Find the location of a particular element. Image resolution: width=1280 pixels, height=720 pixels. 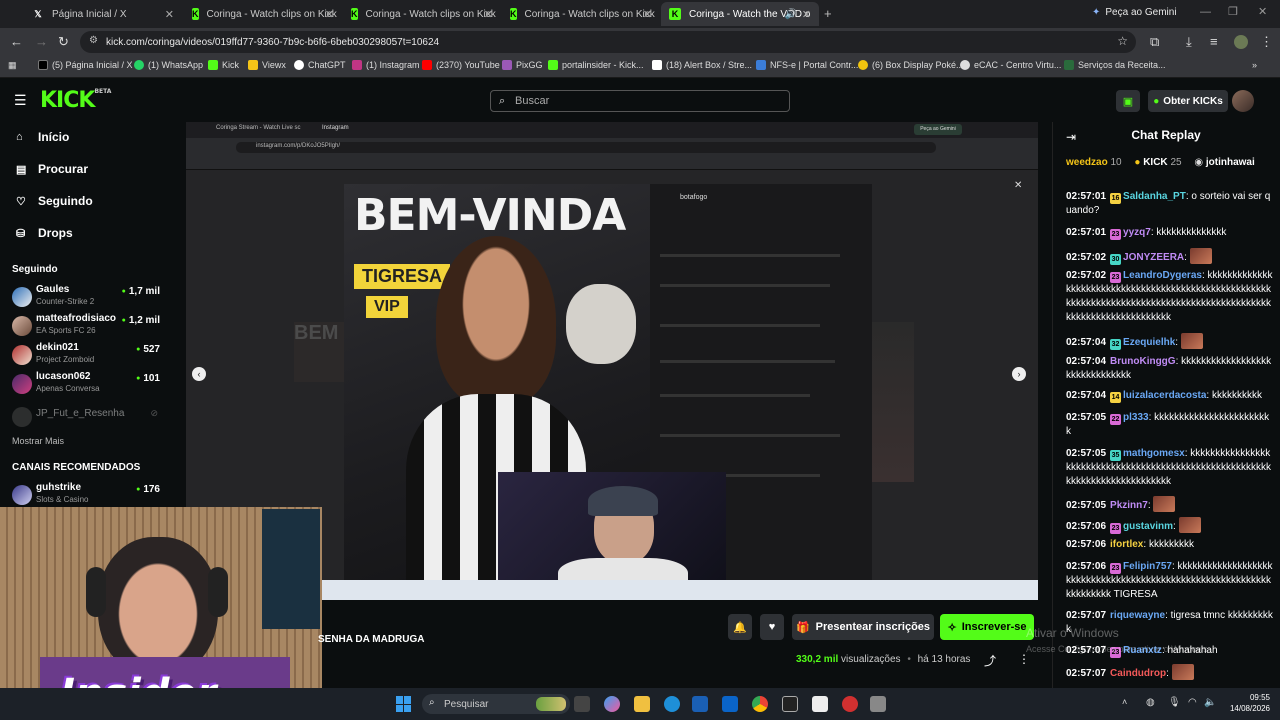

hamburger-menu-icon: ☰ is located at coordinates (20, 100).